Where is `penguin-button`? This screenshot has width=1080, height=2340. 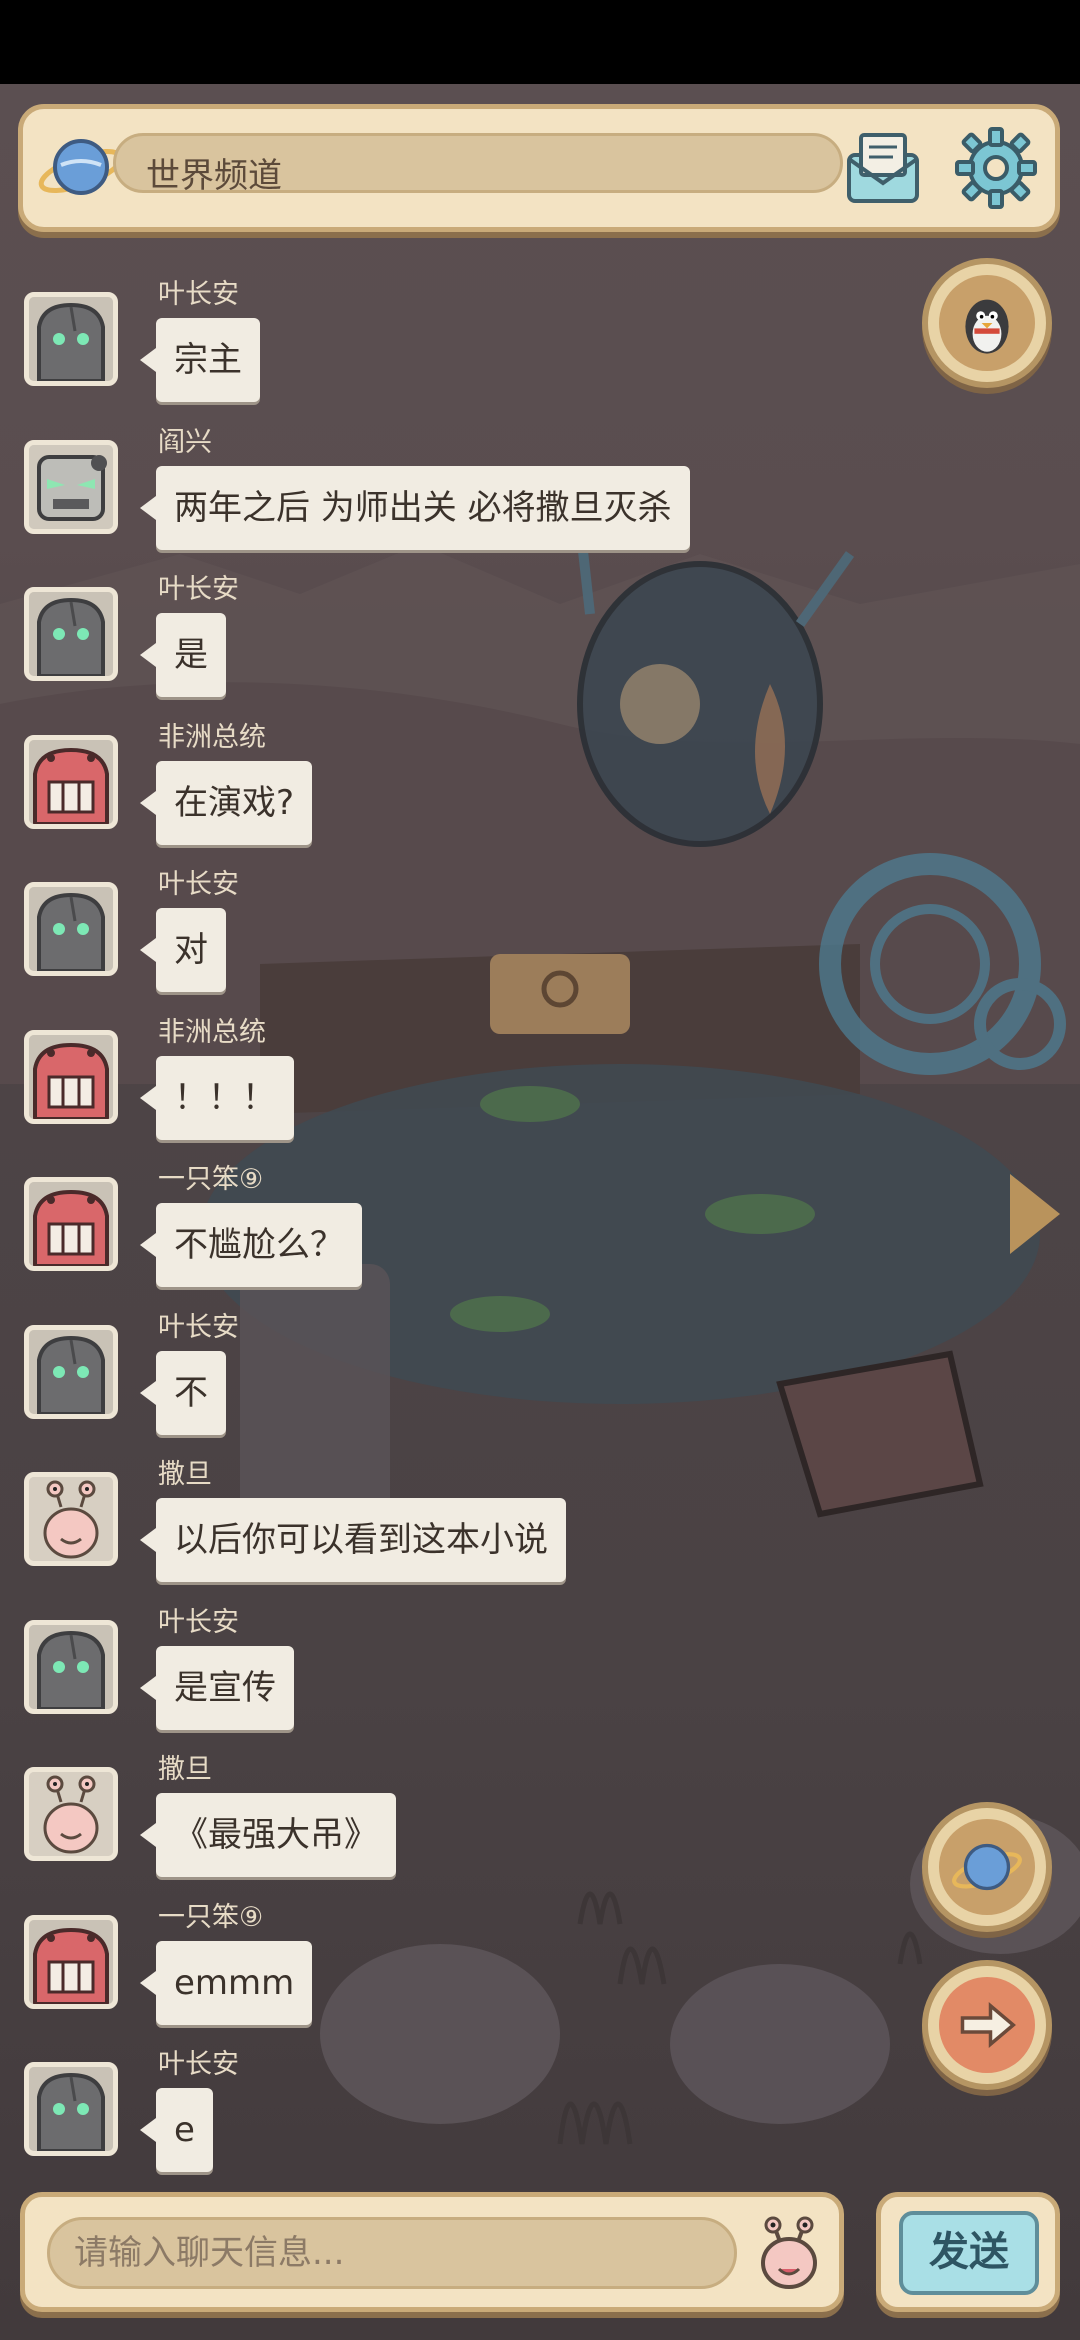 penguin-button is located at coordinates (987, 323).